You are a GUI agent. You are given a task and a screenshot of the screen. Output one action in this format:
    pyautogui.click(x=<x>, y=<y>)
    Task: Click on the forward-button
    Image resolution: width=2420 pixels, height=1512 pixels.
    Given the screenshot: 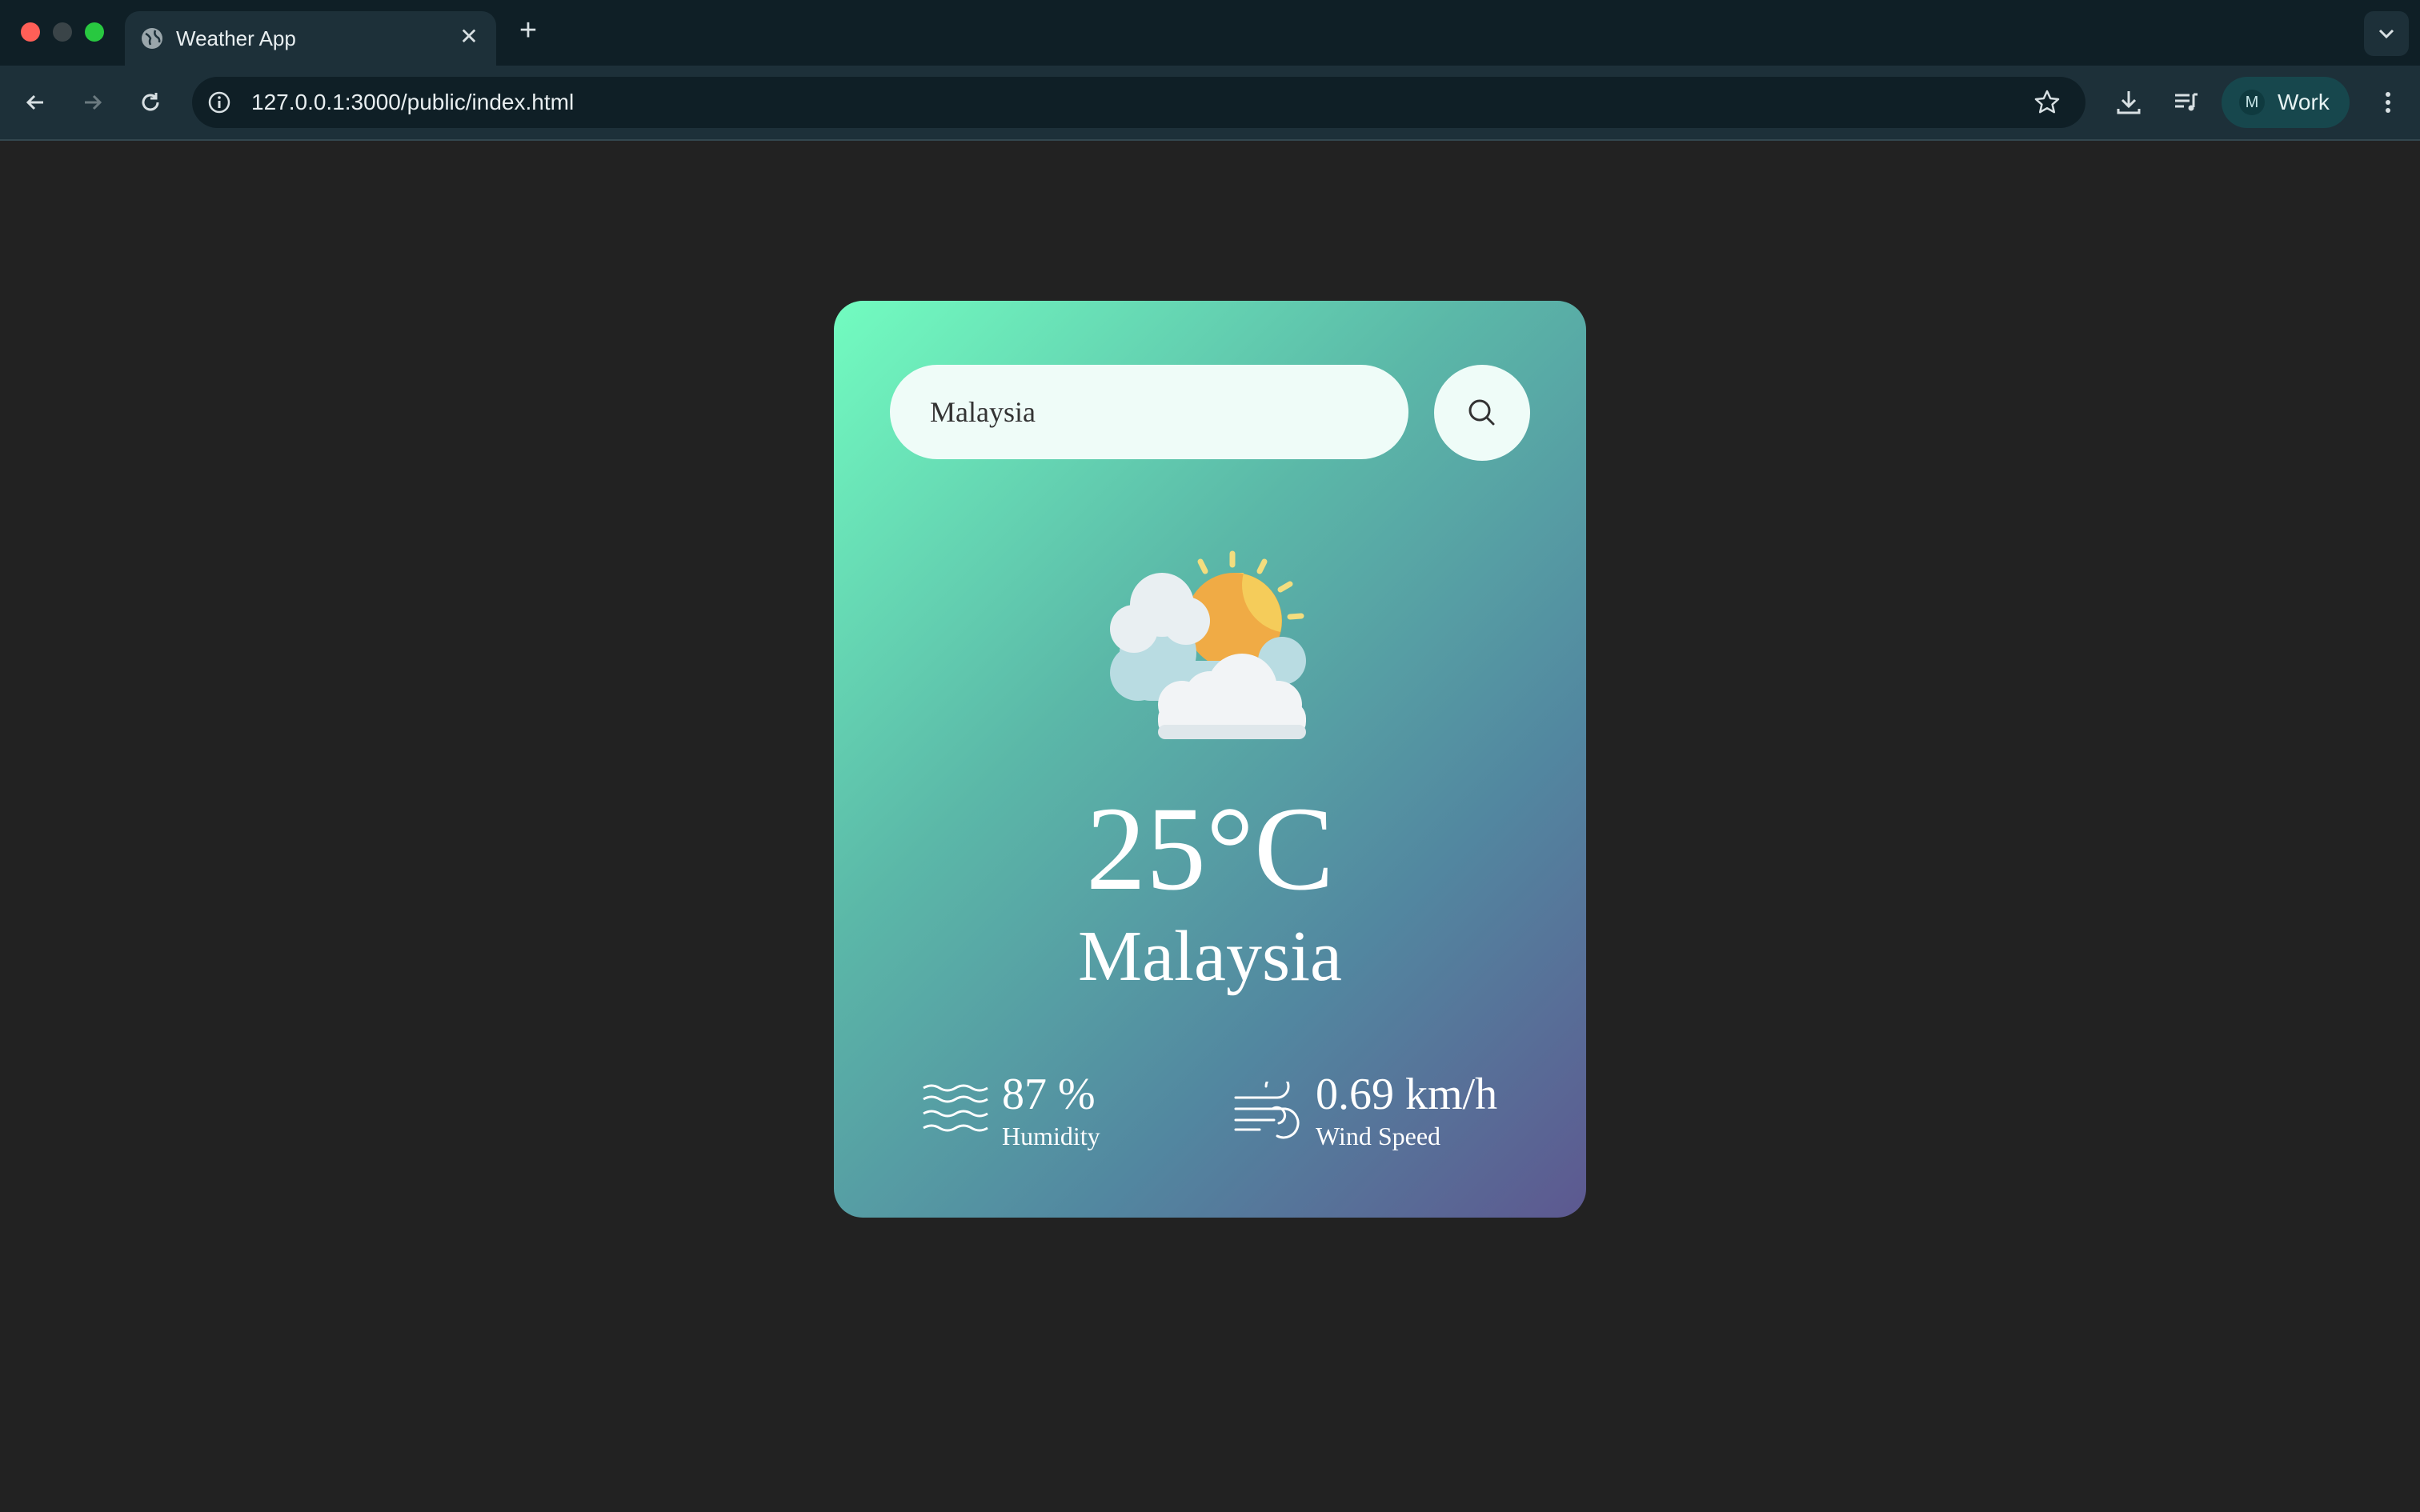 What is the action you would take?
    pyautogui.click(x=93, y=102)
    